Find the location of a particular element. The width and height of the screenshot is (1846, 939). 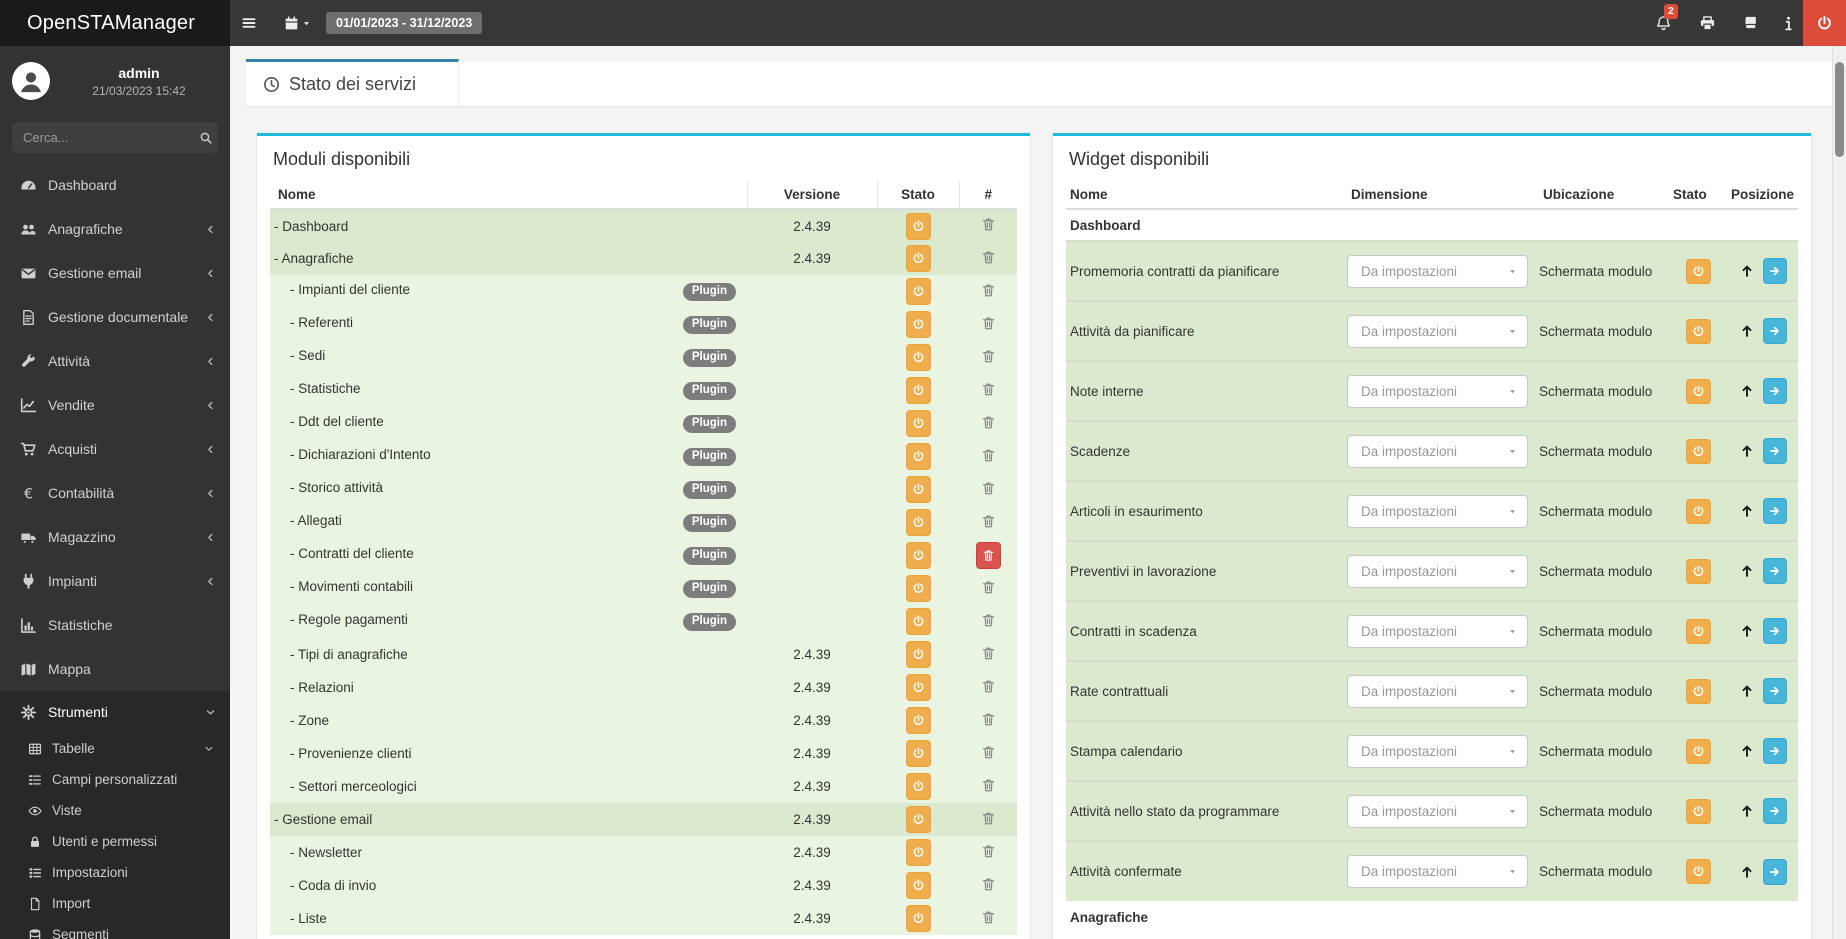

sidebar-item-impianti: Impianti is located at coordinates (115, 581).